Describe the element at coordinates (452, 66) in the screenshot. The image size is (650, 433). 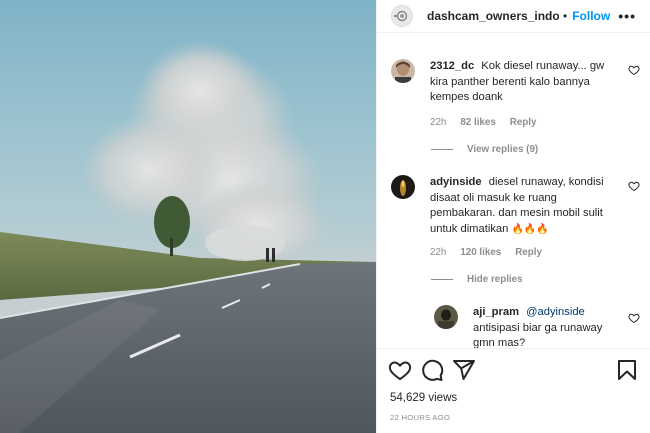
I see `comment-username: 2312_dc` at that location.